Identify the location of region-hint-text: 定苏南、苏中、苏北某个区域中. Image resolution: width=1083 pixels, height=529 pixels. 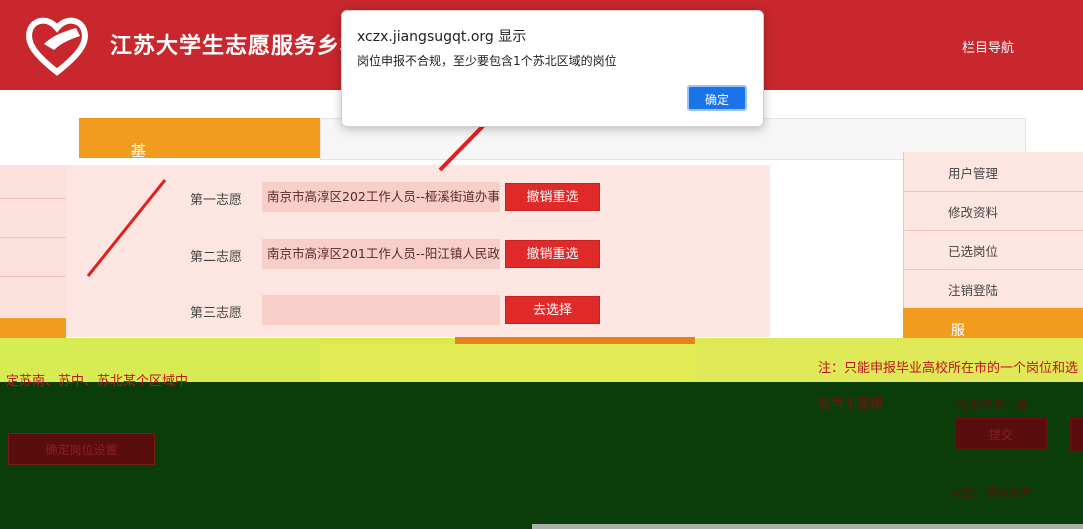
(97, 381).